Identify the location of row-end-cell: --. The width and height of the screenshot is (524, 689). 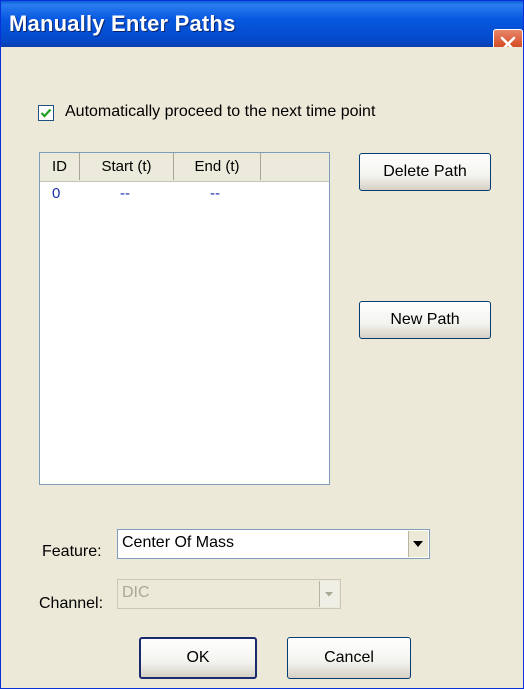
(215, 193).